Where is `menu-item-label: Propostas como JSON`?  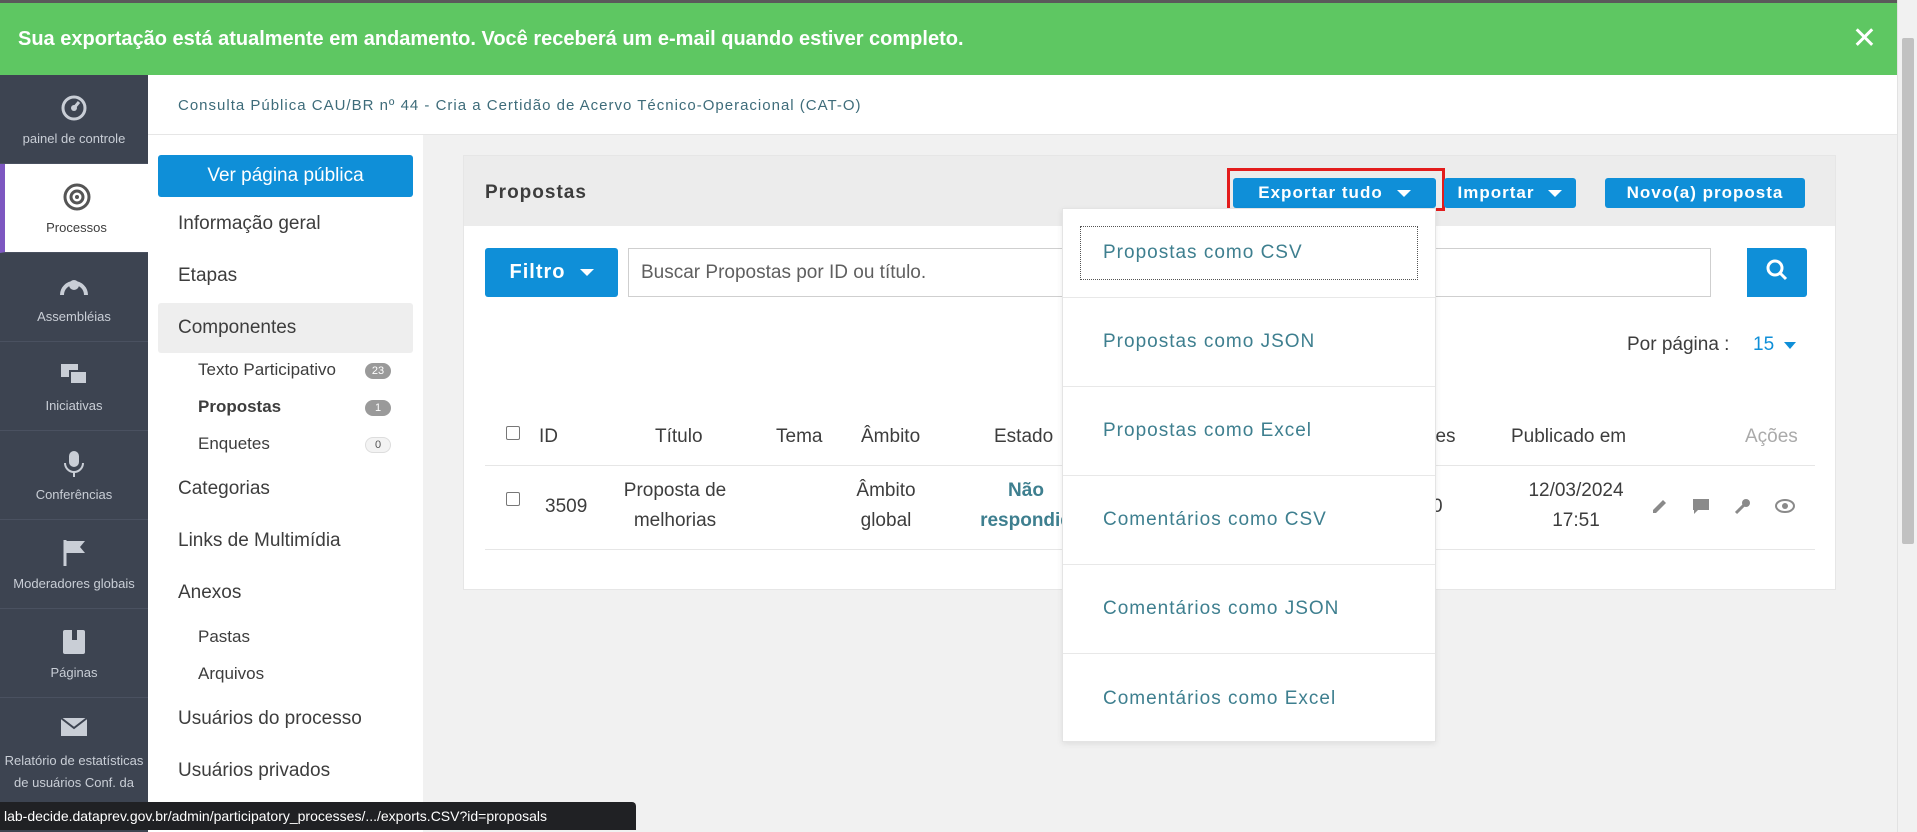 menu-item-label: Propostas como JSON is located at coordinates (1209, 341).